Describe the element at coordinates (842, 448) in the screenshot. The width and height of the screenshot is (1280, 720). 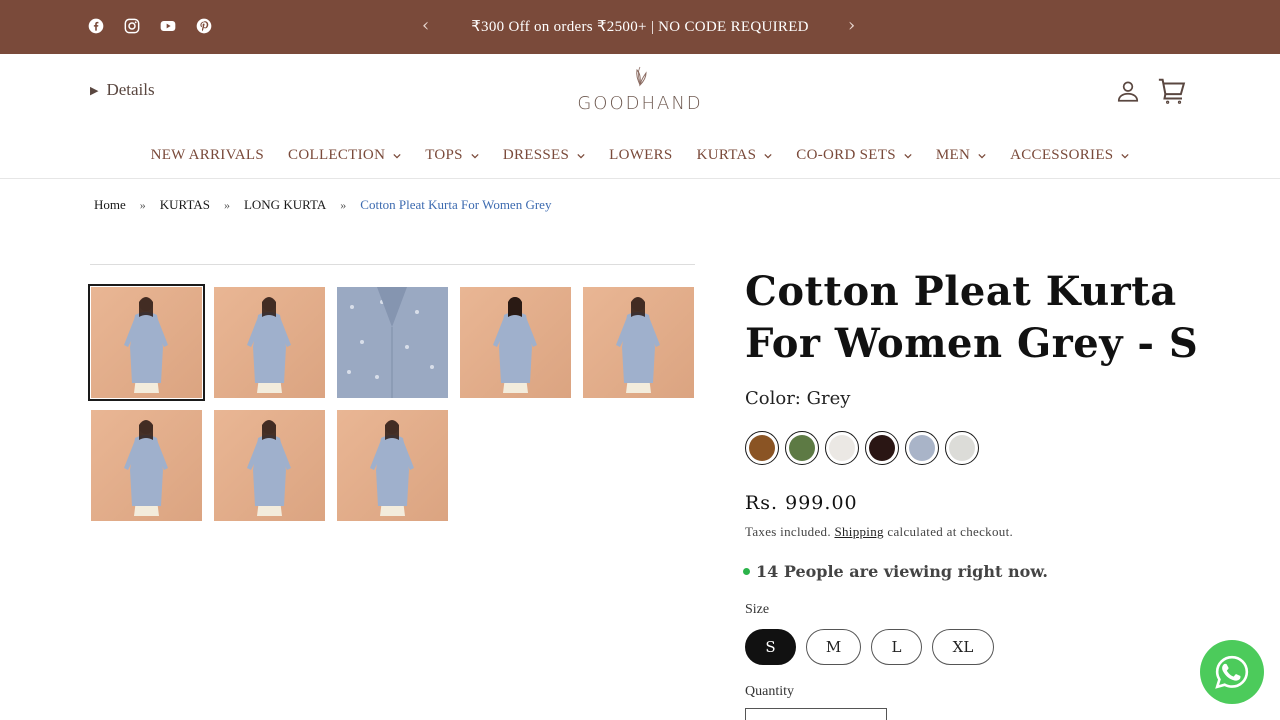
I see `swatch-off-white` at that location.